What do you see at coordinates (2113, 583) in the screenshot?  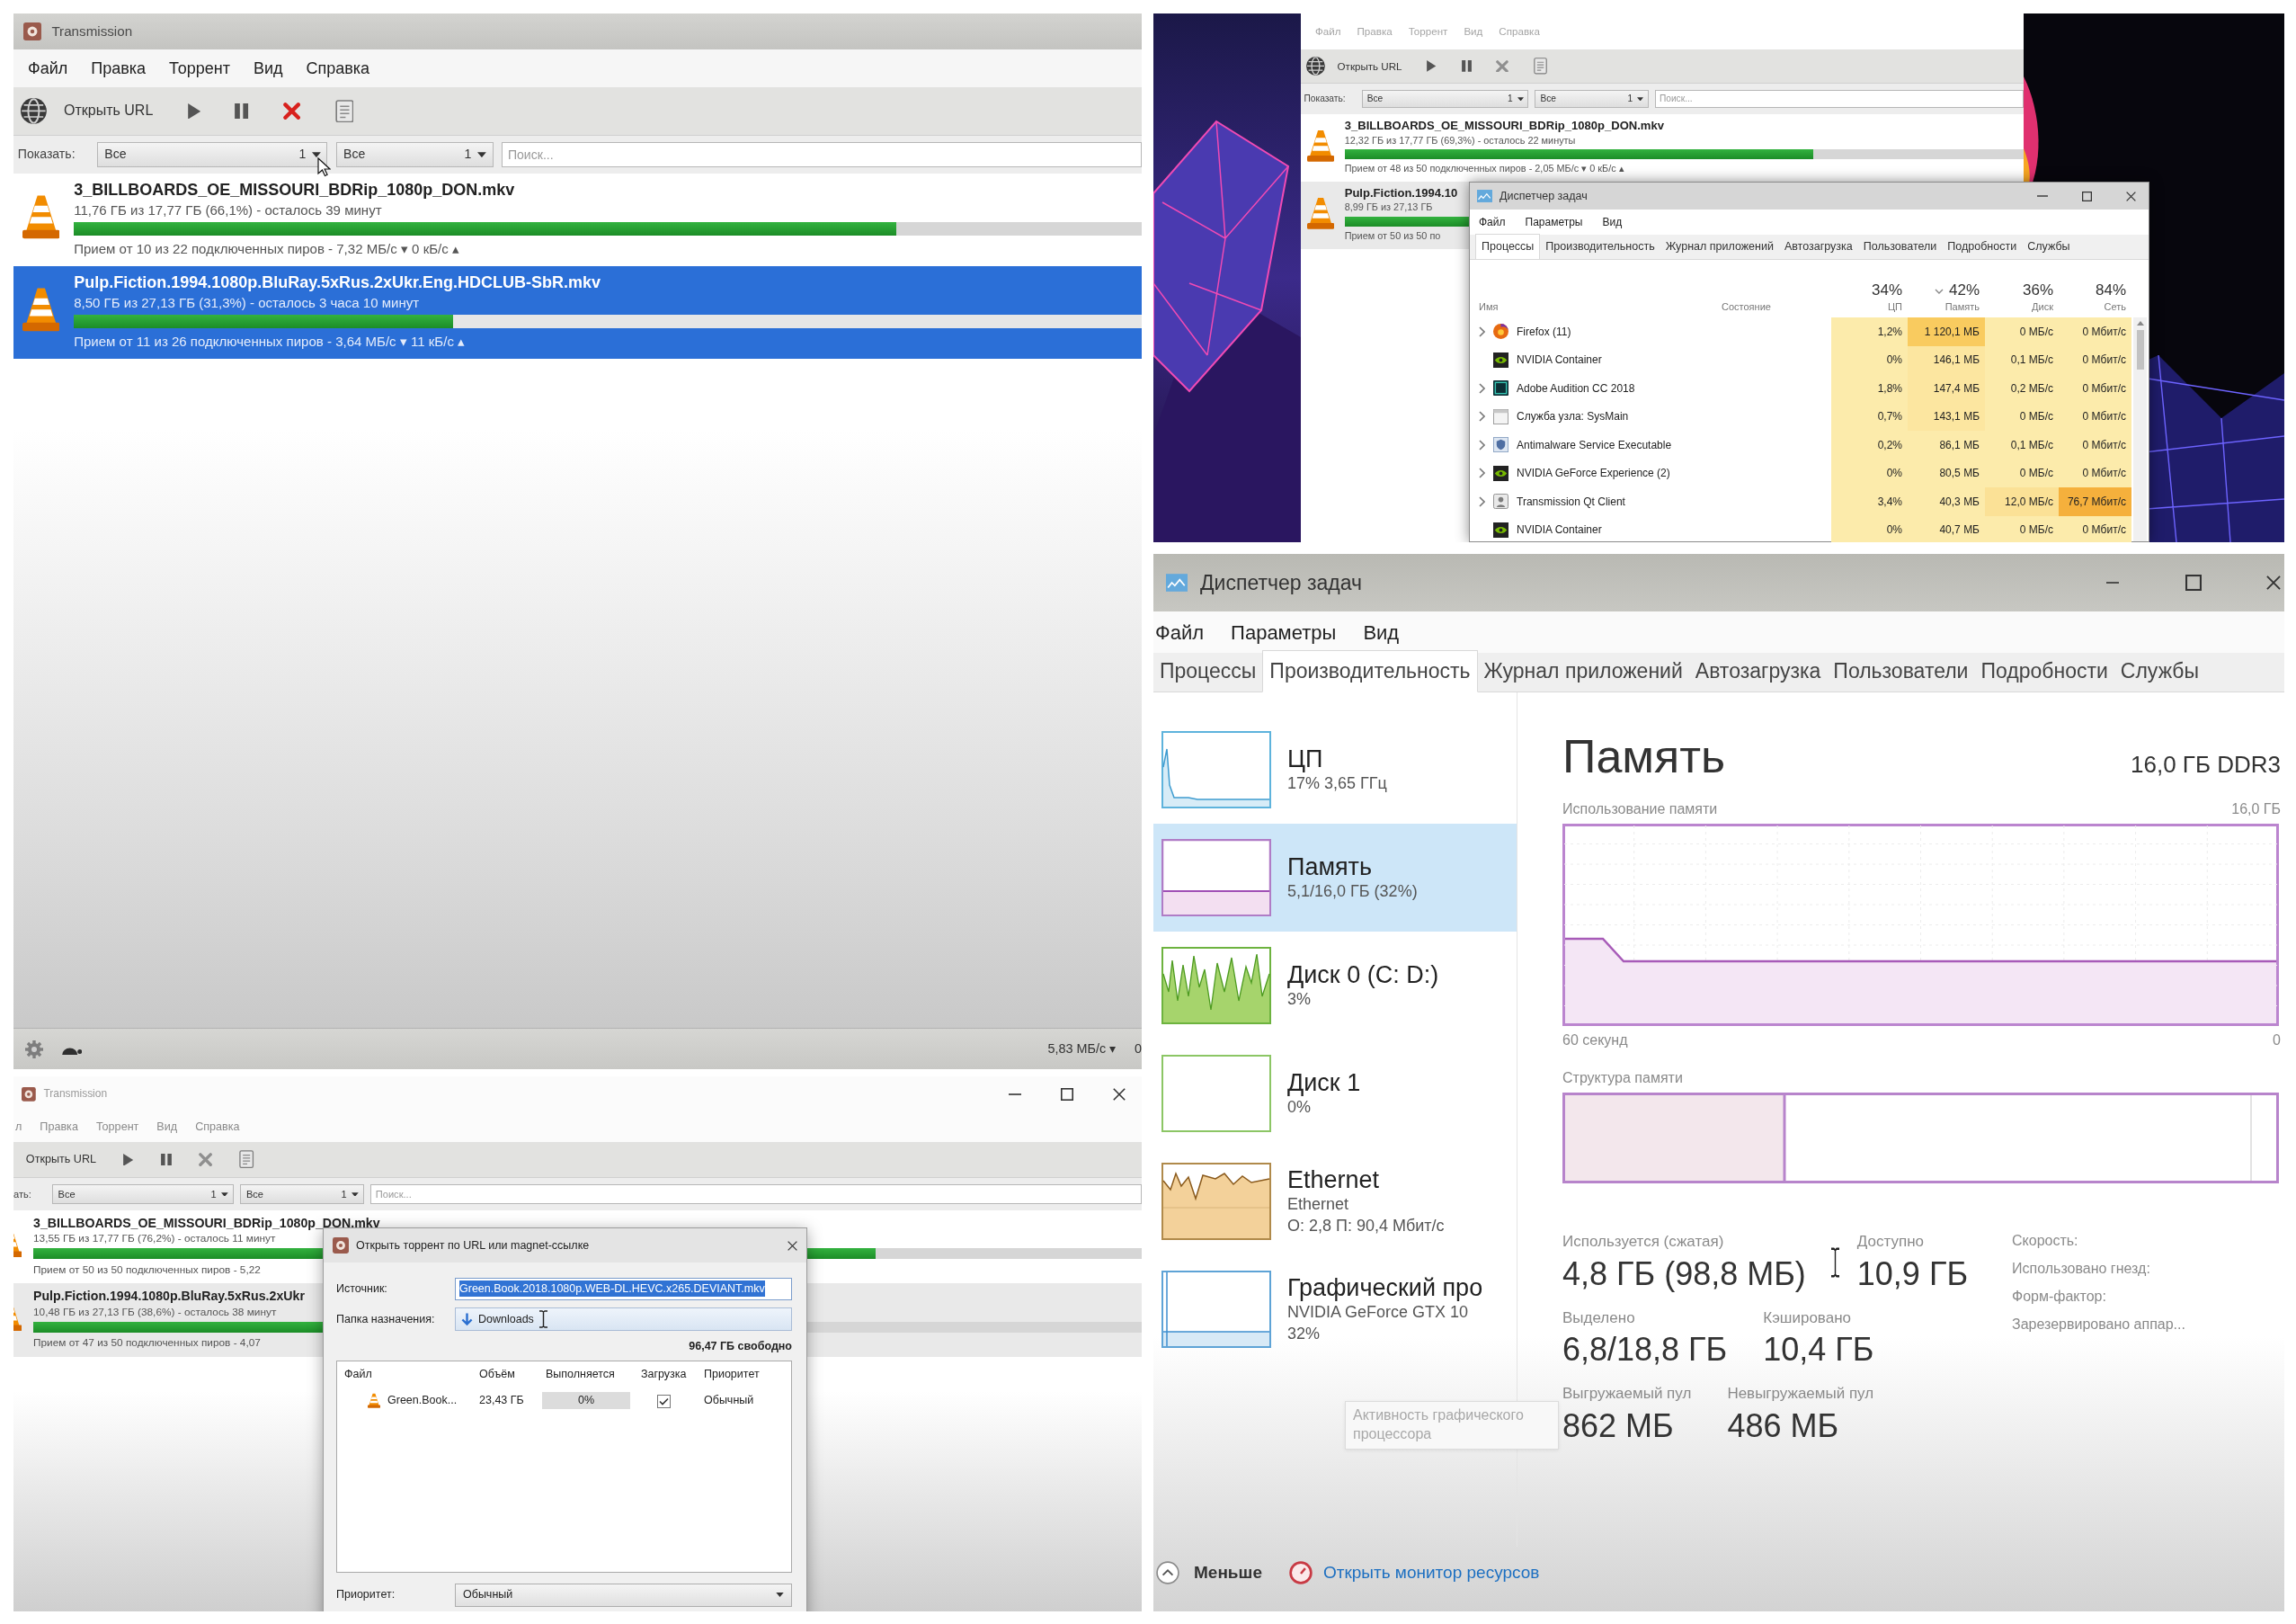 I see `minimize-icon` at bounding box center [2113, 583].